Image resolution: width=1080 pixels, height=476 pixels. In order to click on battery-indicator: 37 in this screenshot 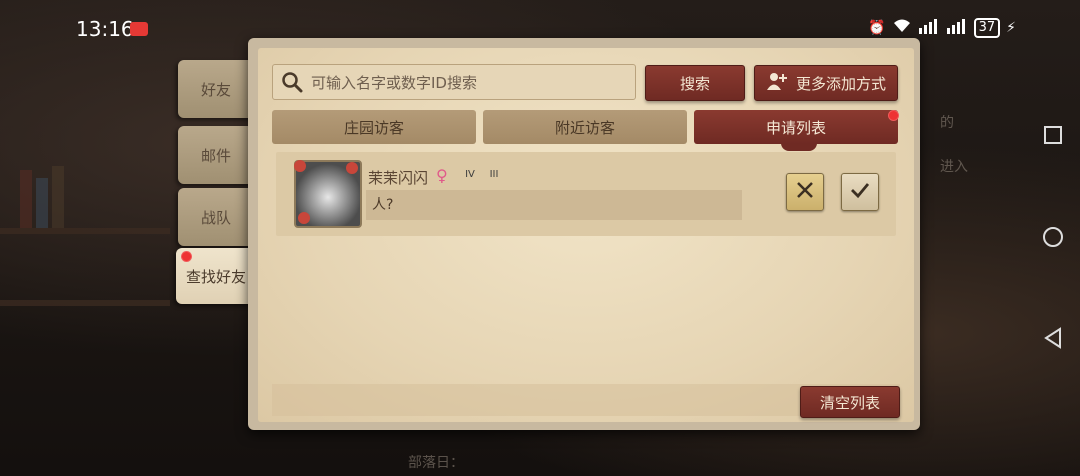, I will do `click(987, 28)`.